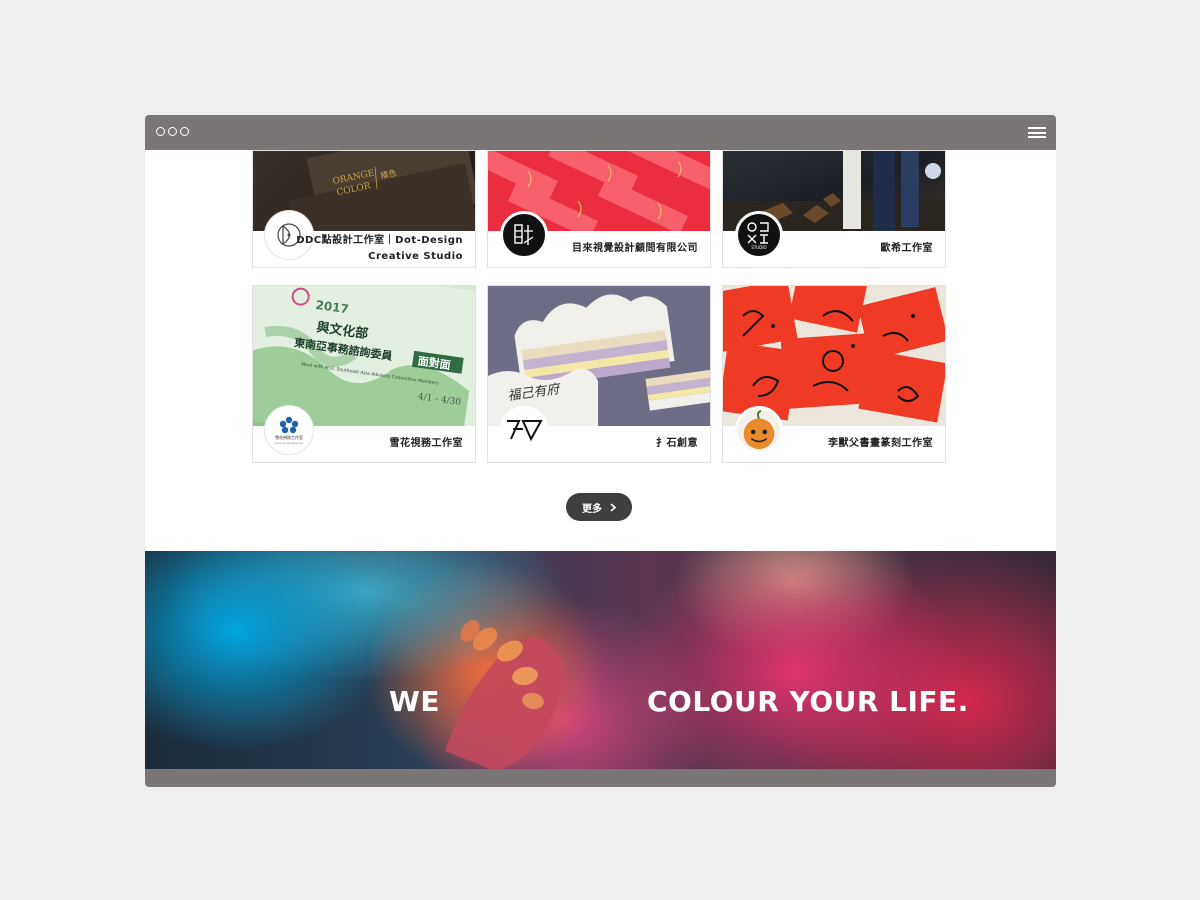 This screenshot has height=900, width=1200. I want to click on colored-hands-photo, so click(504, 694).